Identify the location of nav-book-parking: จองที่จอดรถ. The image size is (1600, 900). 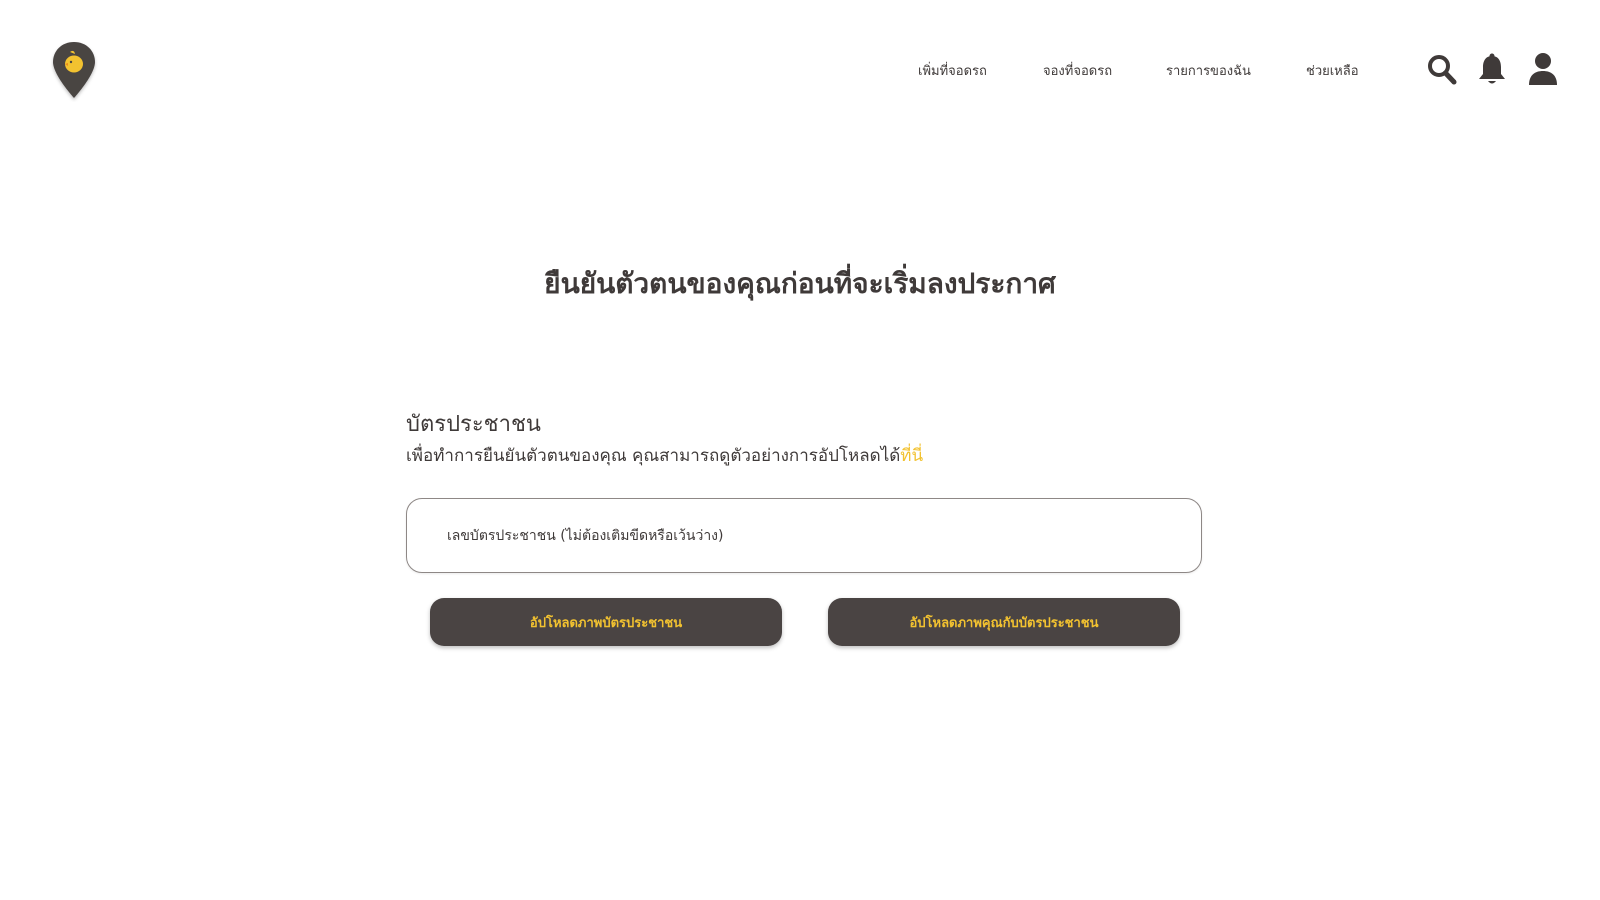
(1077, 70).